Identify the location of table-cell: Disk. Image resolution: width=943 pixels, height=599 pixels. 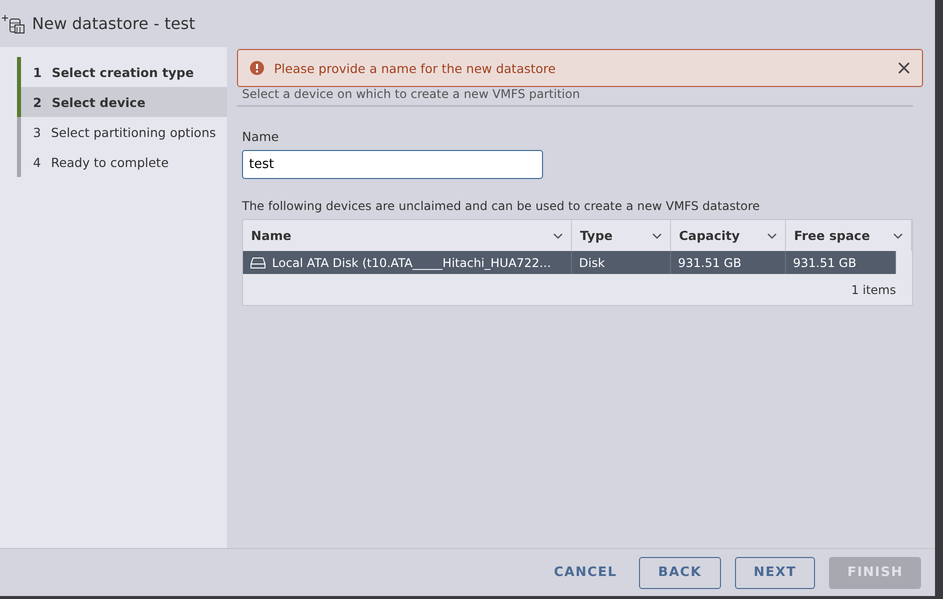
(592, 263).